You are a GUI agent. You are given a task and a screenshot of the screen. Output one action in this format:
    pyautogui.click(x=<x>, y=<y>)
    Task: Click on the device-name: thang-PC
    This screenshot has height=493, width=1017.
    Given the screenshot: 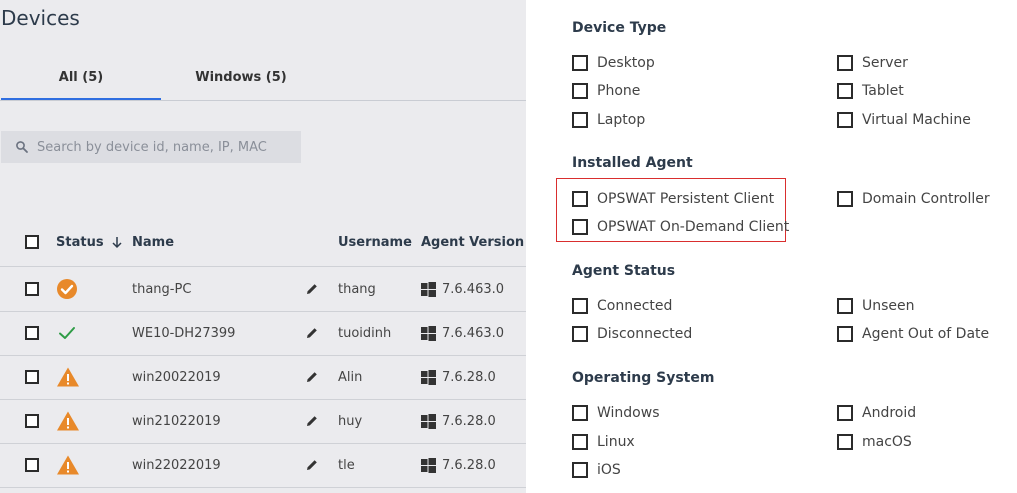 What is the action you would take?
    pyautogui.click(x=161, y=289)
    